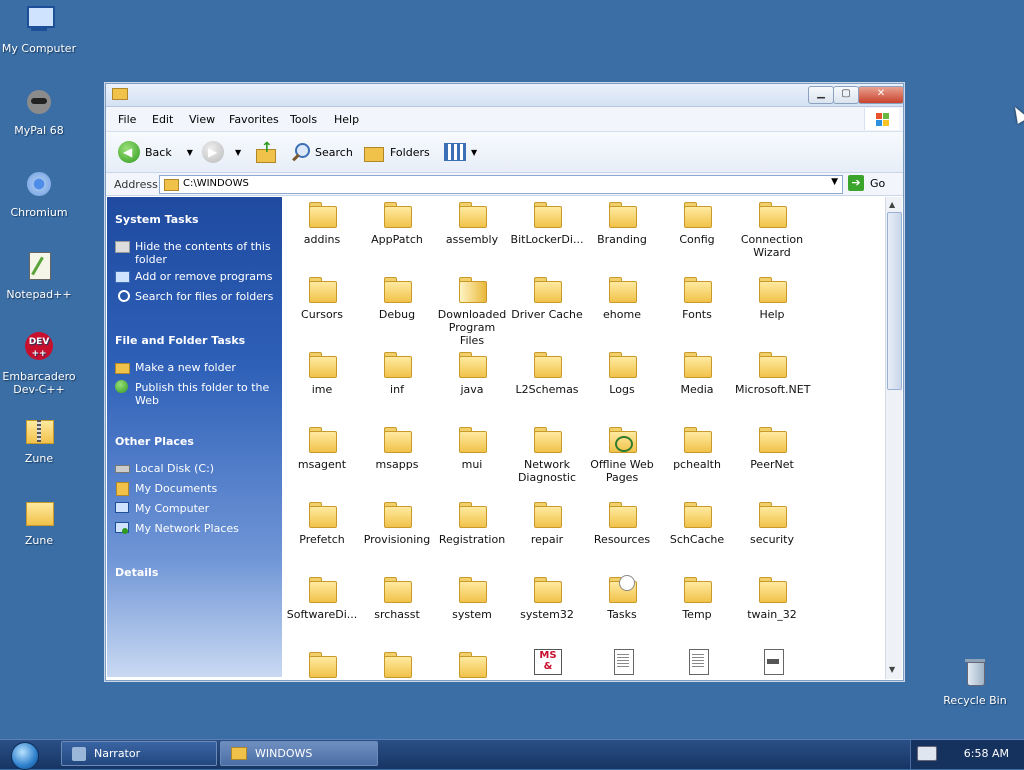 The image size is (1024, 770). What do you see at coordinates (866, 183) in the screenshot?
I see `go-button: ➔ Go` at bounding box center [866, 183].